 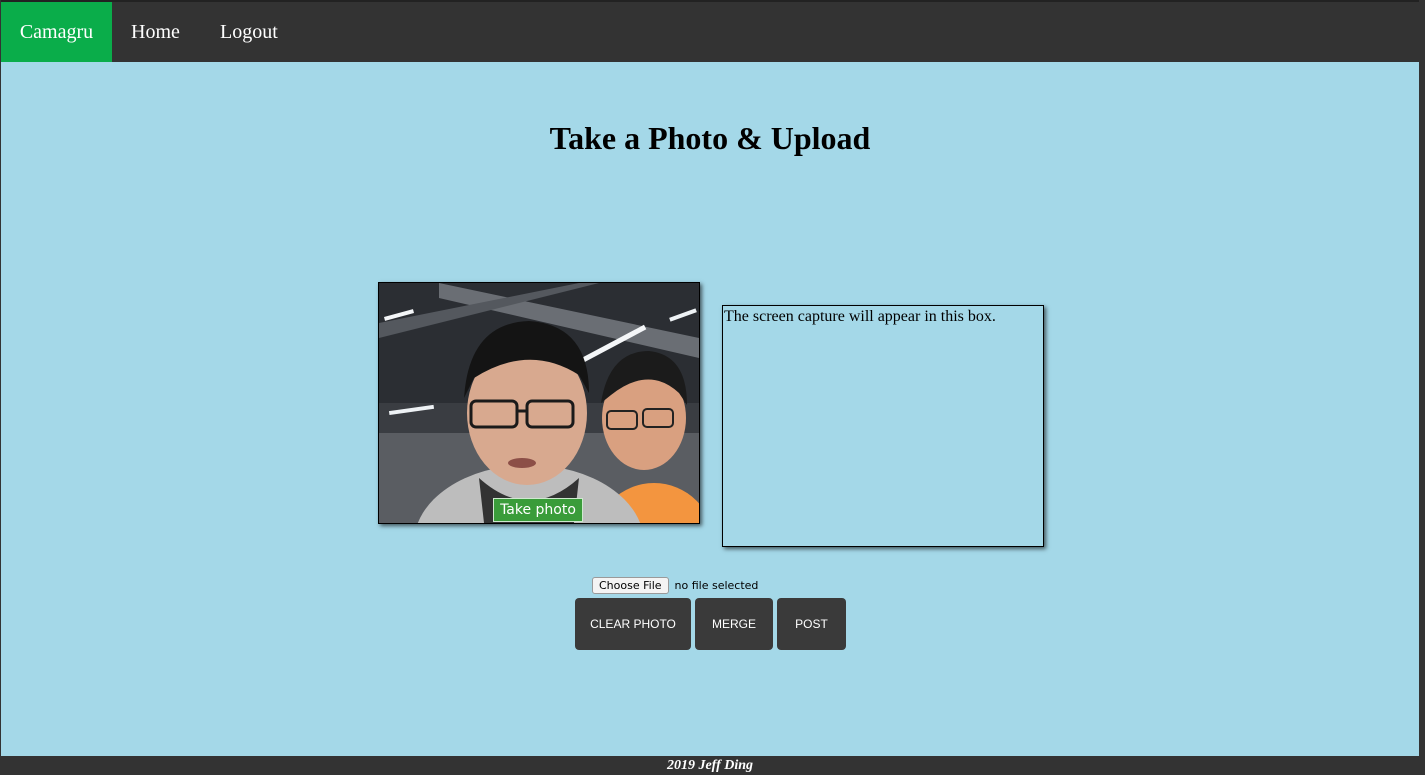 I want to click on file-upload-row: Choose File no file selected, so click(x=675, y=585).